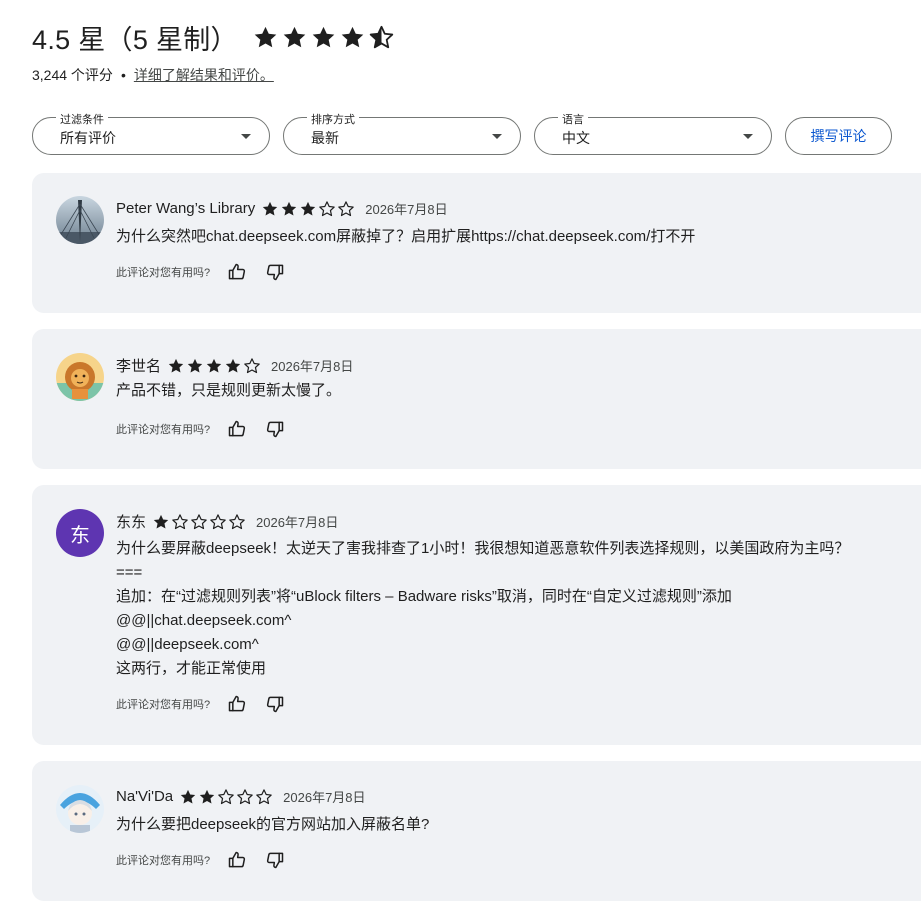  Describe the element at coordinates (72, 75) in the screenshot. I see `rating-count: 3,244 个评分` at that location.